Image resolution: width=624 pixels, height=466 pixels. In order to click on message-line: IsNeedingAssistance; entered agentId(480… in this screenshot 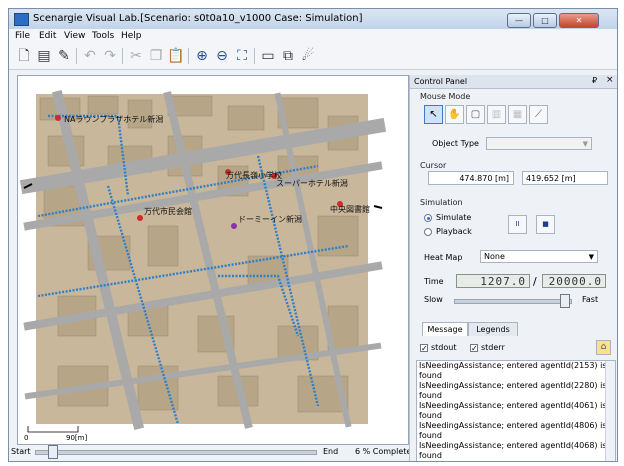, I will do `click(517, 425)`.